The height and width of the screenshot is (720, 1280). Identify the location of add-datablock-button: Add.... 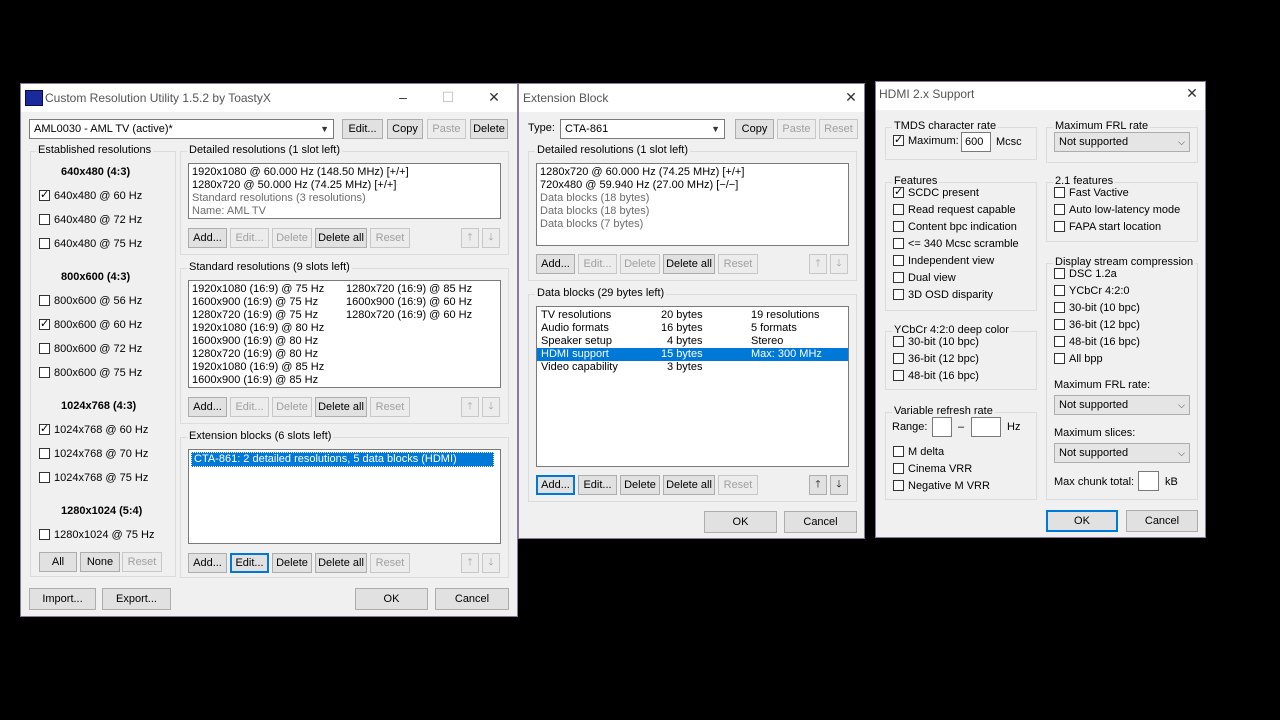
(555, 485).